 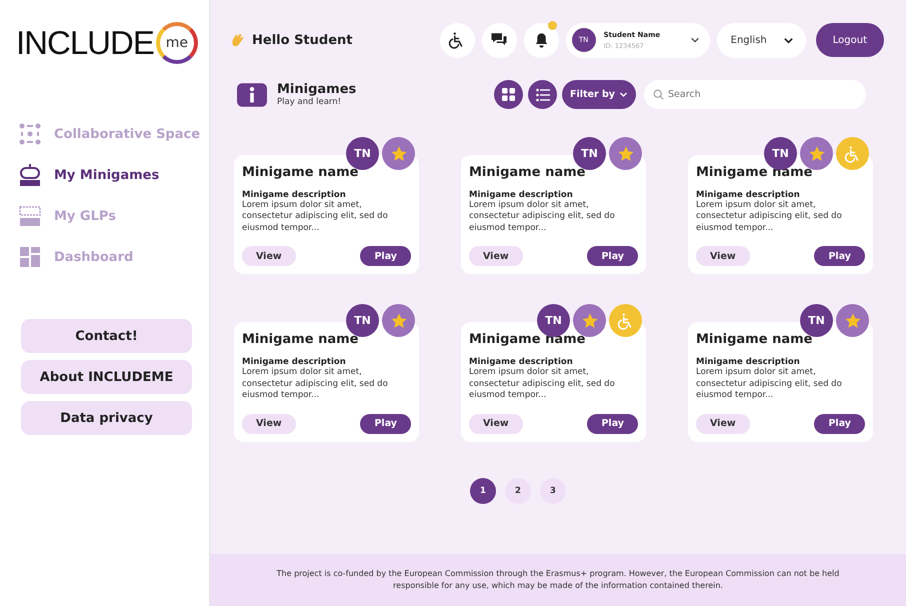 I want to click on logo: INCLUDE me, so click(x=107, y=43).